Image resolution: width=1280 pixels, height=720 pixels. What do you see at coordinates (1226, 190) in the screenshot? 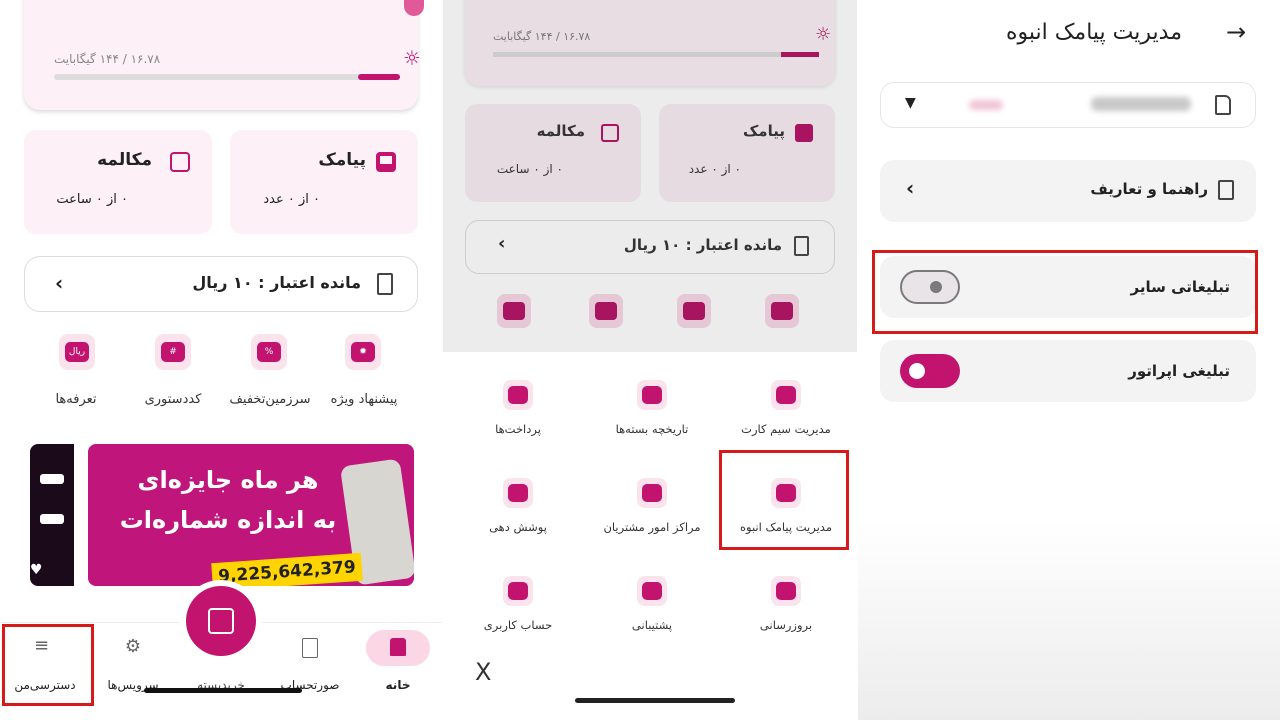
I see `document-icon` at bounding box center [1226, 190].